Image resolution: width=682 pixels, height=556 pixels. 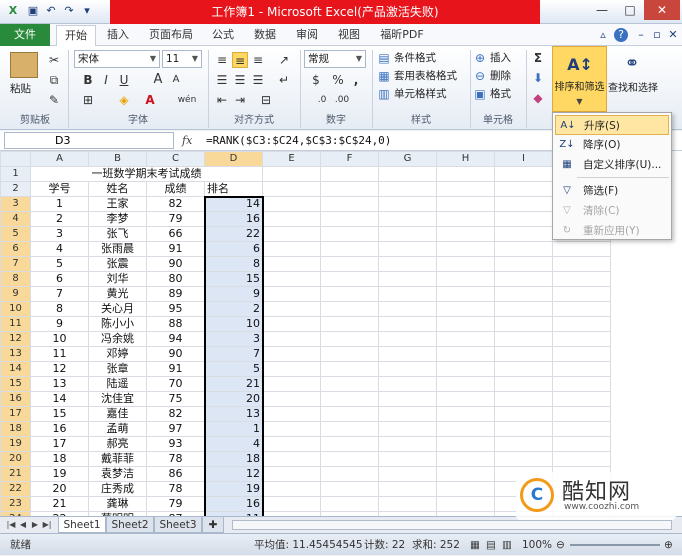 What do you see at coordinates (117, 429) in the screenshot?
I see `cell: 孟萌` at bounding box center [117, 429].